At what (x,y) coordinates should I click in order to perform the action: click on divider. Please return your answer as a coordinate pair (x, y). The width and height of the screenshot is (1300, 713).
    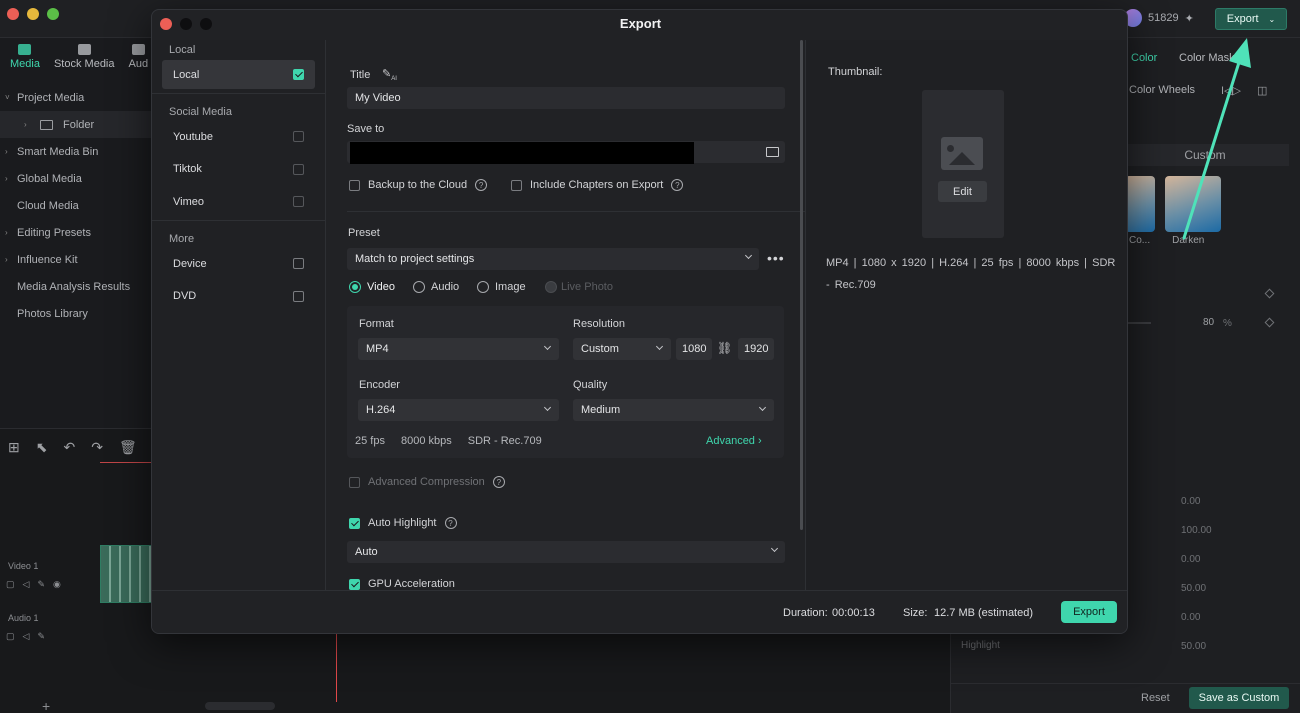
    Looking at the image, I should click on (576, 211).